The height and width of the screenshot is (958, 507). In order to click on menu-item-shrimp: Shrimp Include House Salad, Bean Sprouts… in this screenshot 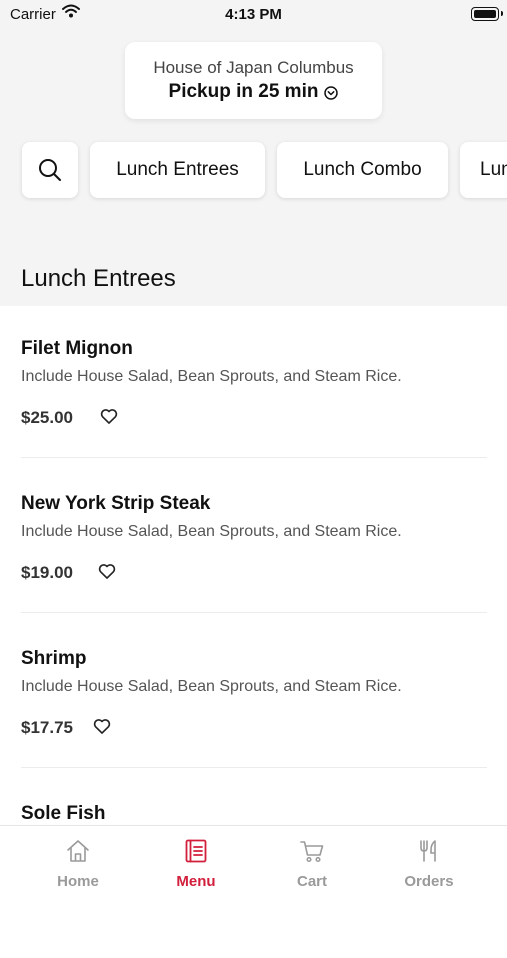, I will do `click(254, 725)`.